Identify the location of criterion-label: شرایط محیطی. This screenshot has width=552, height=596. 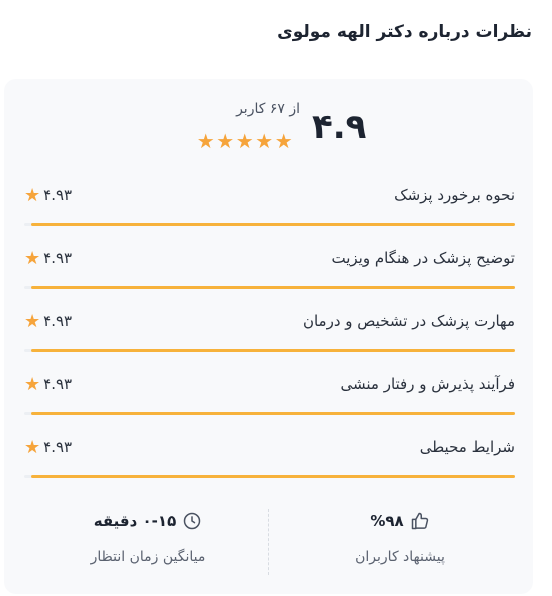
(467, 447).